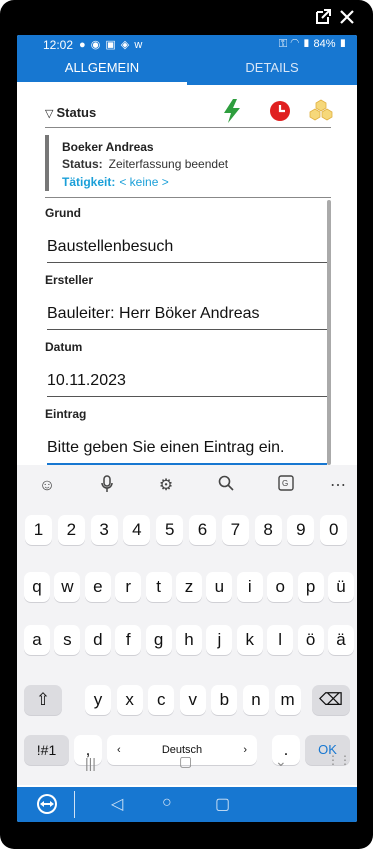 The height and width of the screenshot is (849, 373). Describe the element at coordinates (249, 640) in the screenshot. I see `letter-key: k` at that location.